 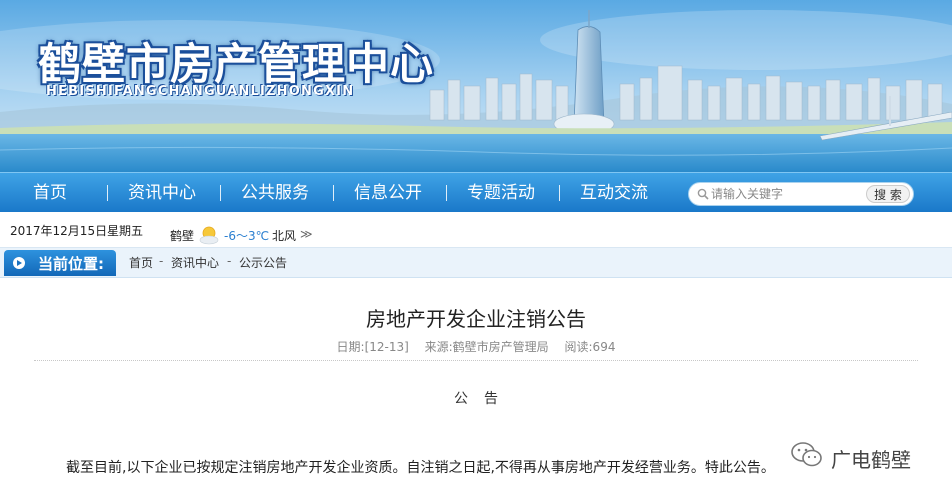 I want to click on search-icon, so click(x=703, y=194).